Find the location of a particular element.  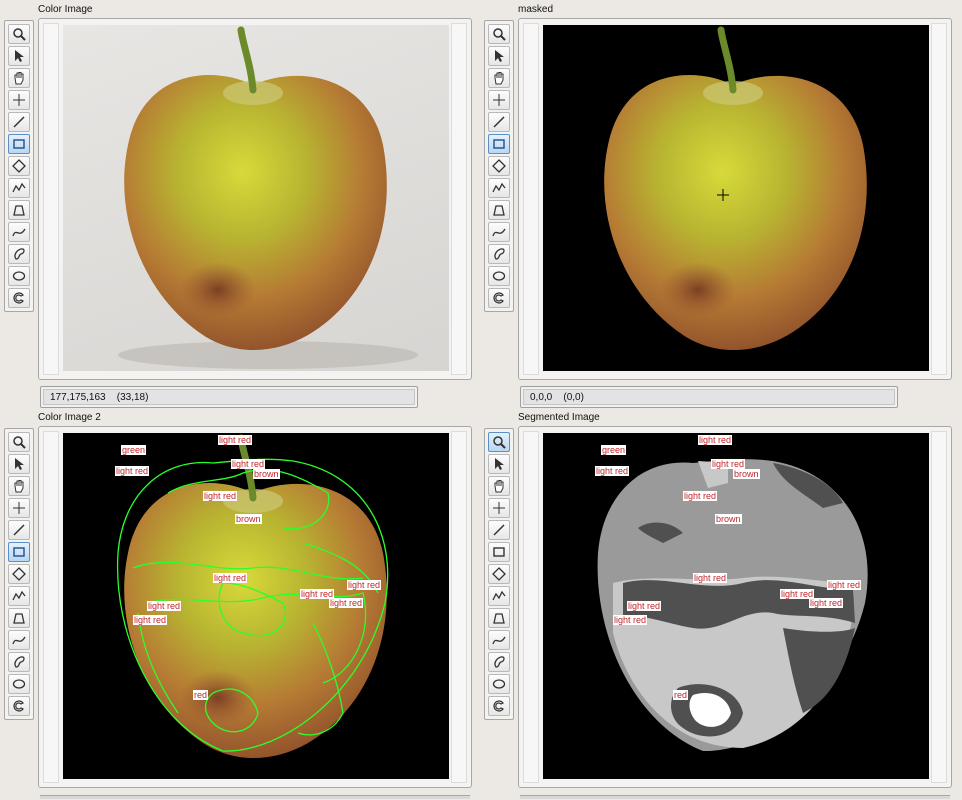

pixel-value: 177,175,163 is located at coordinates (78, 397).